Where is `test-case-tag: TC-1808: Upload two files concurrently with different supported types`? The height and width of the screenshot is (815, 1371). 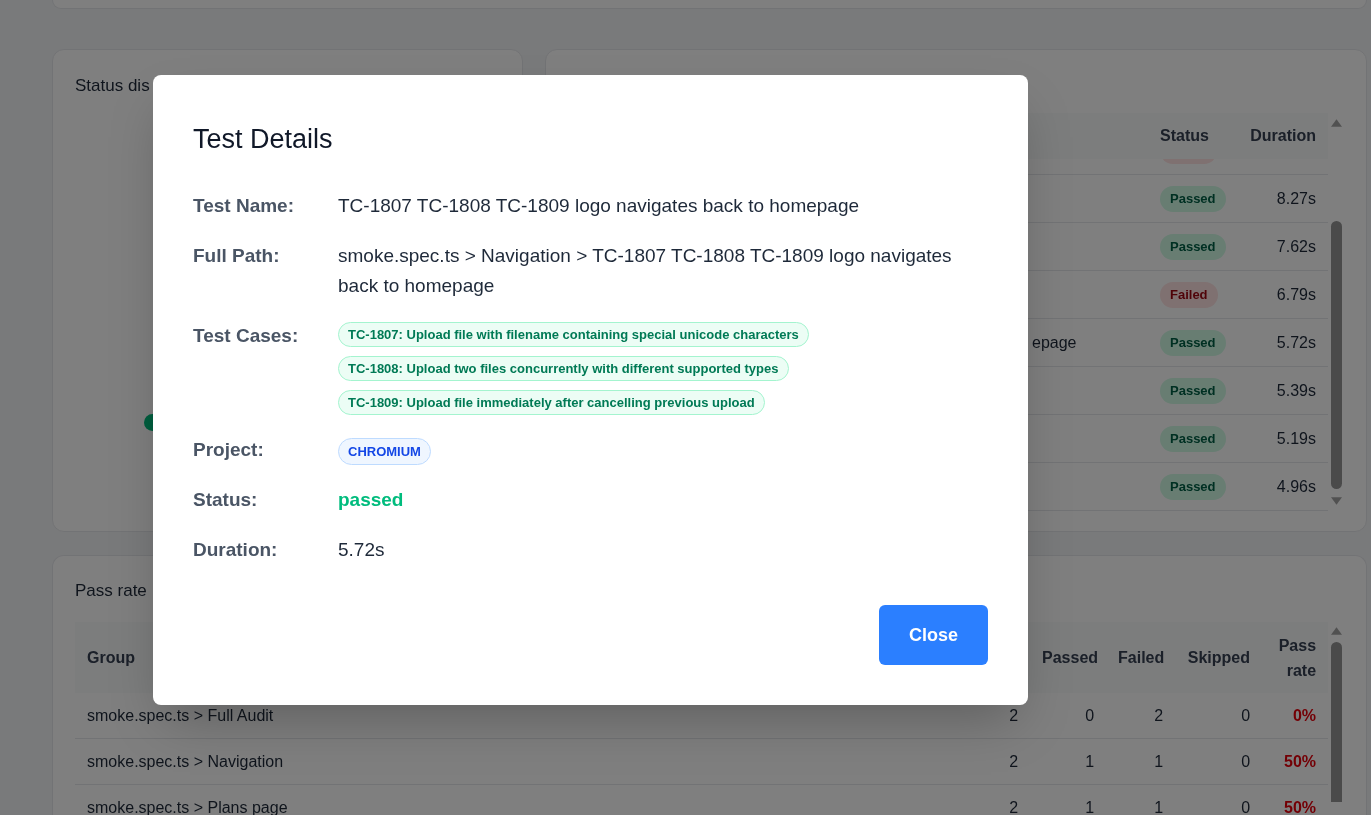 test-case-tag: TC-1808: Upload two files concurrently with different supported types is located at coordinates (563, 368).